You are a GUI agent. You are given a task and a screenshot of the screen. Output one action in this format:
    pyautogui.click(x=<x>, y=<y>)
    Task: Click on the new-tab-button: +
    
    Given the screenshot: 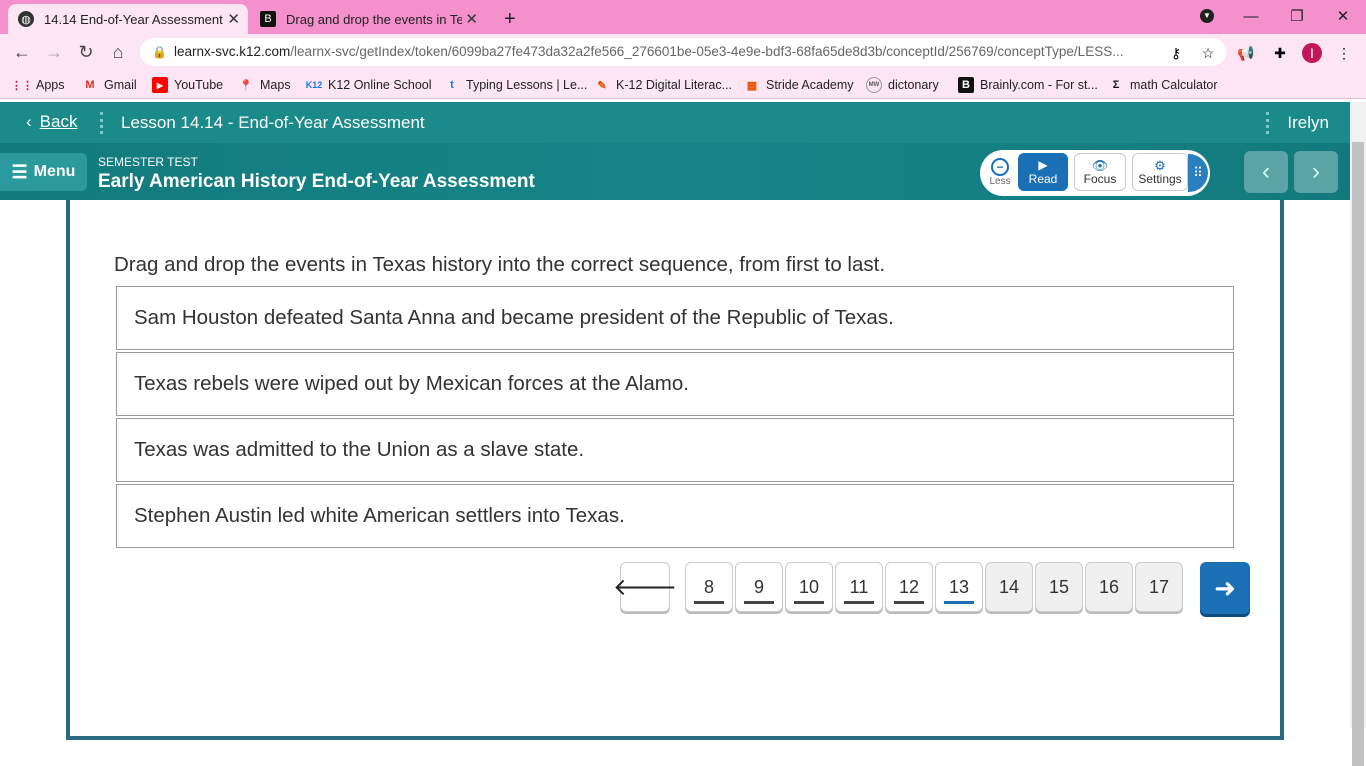 What is the action you would take?
    pyautogui.click(x=509, y=19)
    